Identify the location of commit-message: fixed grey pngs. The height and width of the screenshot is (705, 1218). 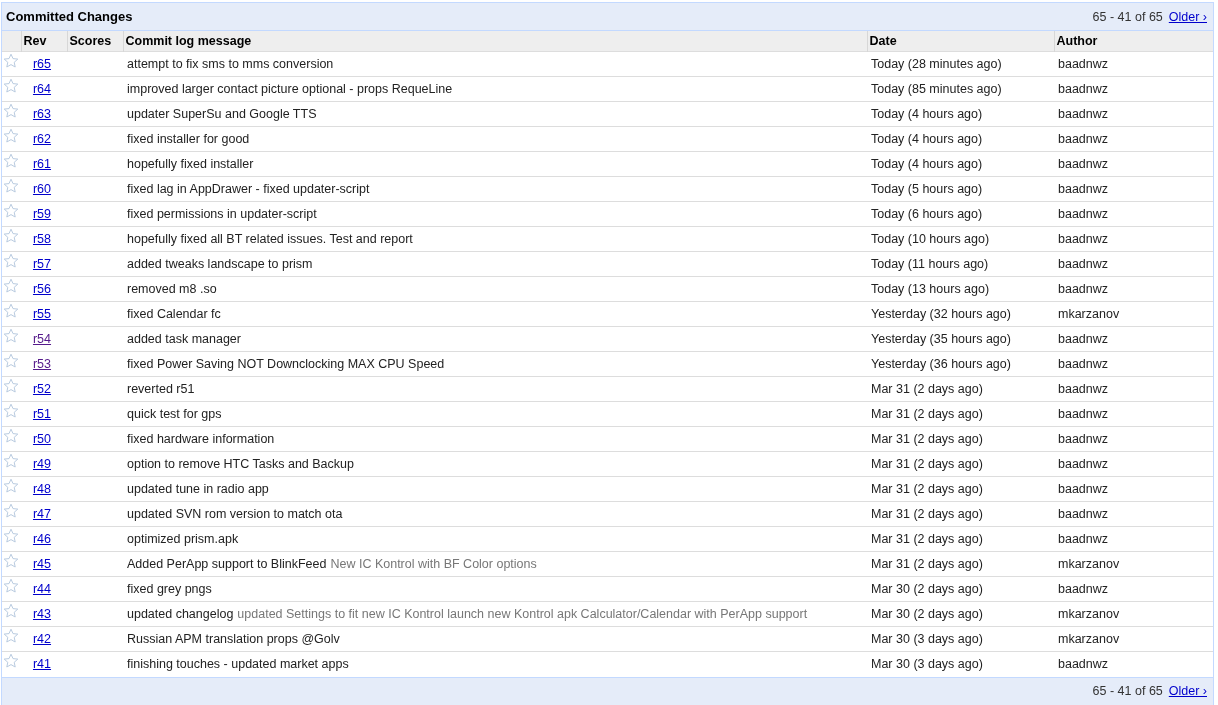
(169, 589).